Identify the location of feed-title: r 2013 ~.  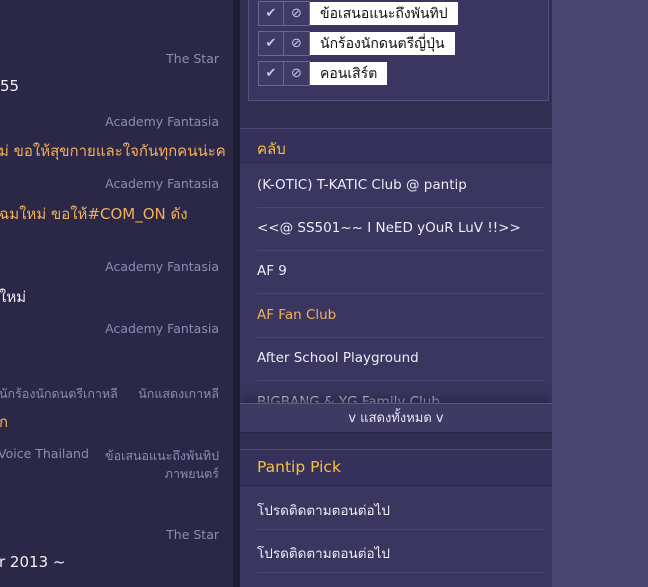
(32, 562).